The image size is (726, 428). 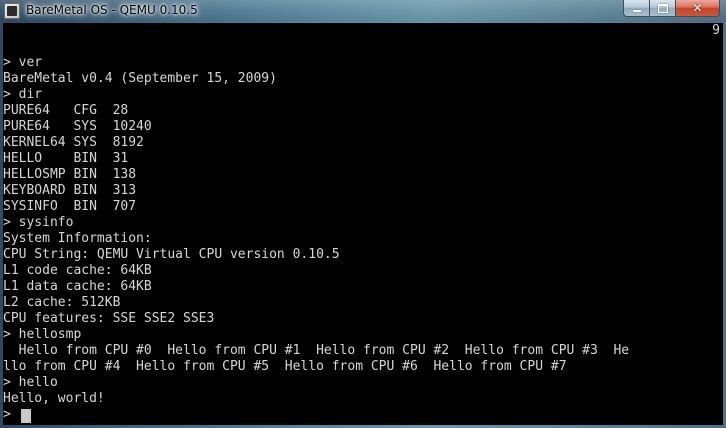 What do you see at coordinates (26, 416) in the screenshot?
I see `text-cursor` at bounding box center [26, 416].